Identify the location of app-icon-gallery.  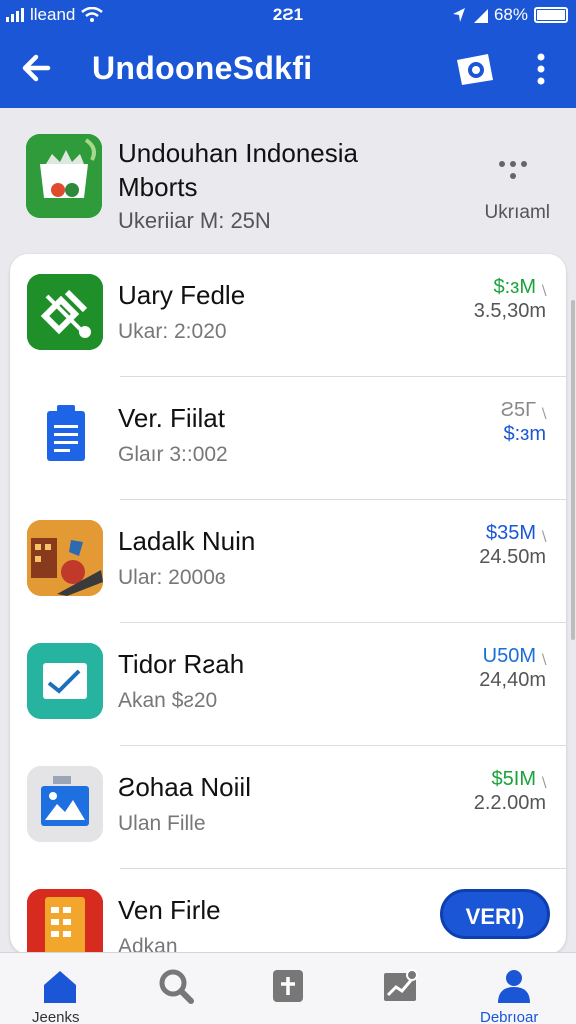
(65, 804).